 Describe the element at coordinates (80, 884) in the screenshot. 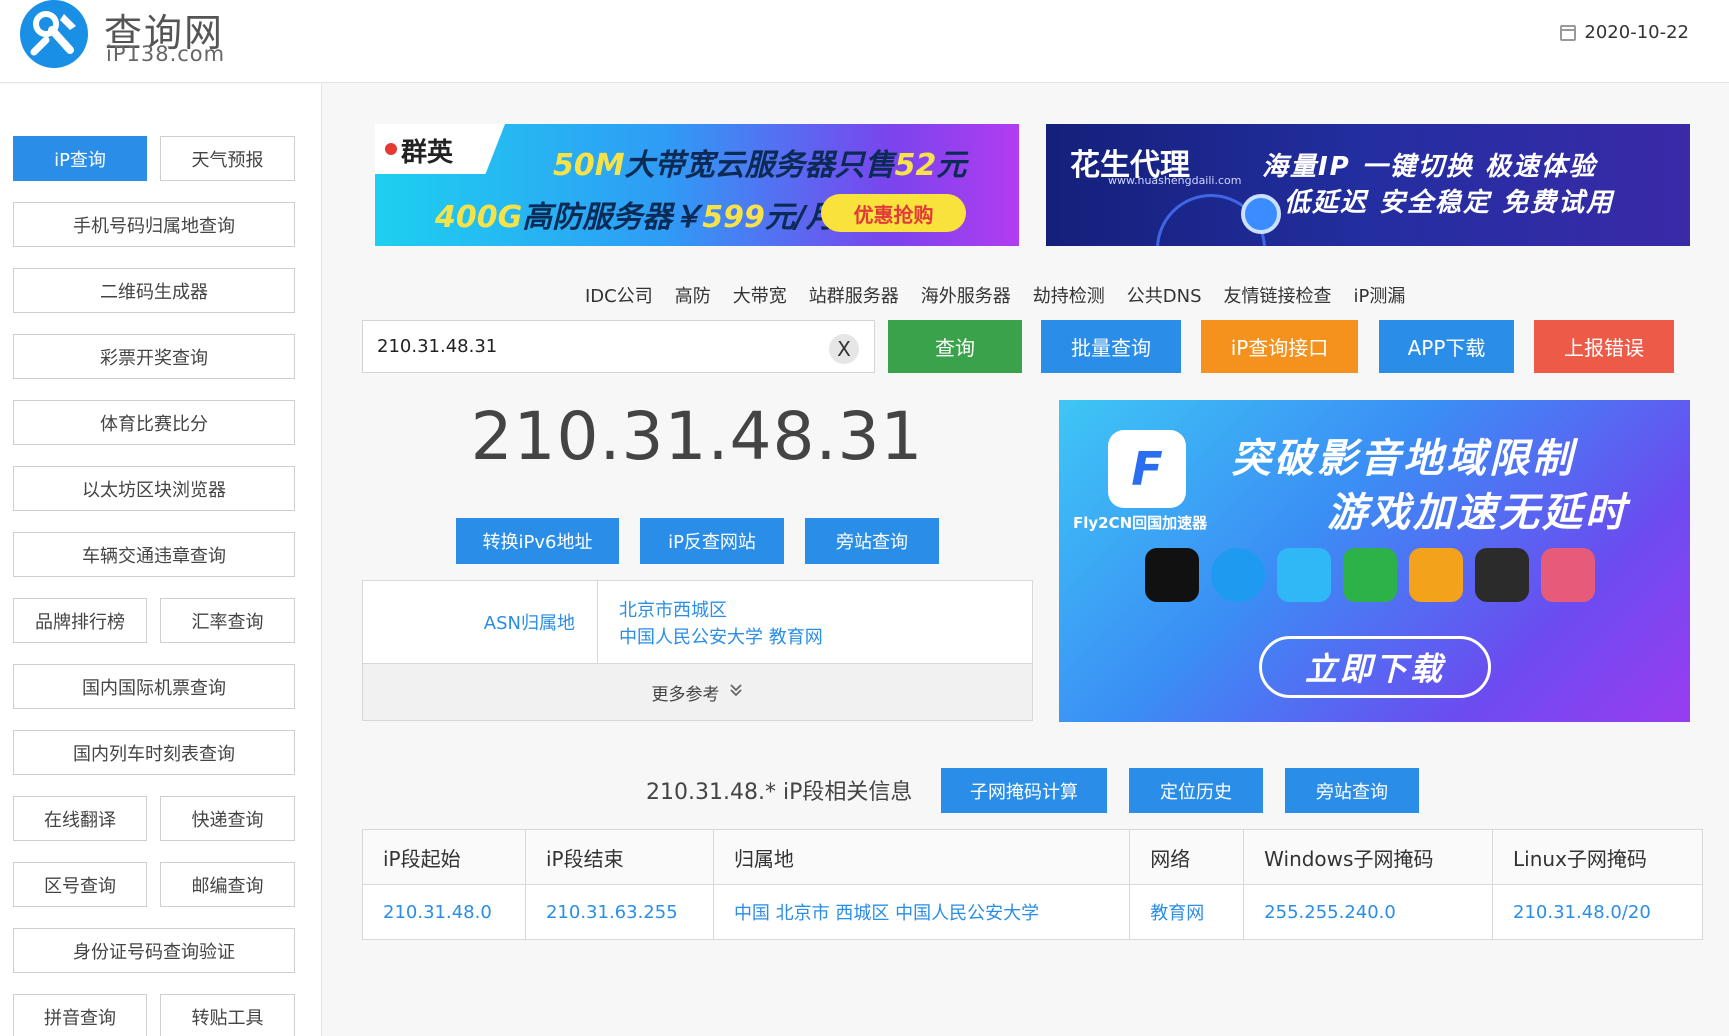

I see `sidebar-item-areacode: 区号查询` at that location.